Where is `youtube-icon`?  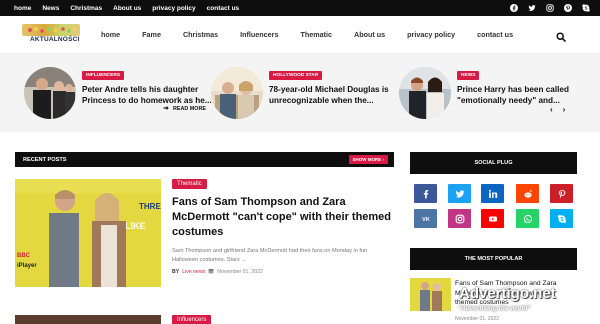 youtube-icon is located at coordinates (492, 218).